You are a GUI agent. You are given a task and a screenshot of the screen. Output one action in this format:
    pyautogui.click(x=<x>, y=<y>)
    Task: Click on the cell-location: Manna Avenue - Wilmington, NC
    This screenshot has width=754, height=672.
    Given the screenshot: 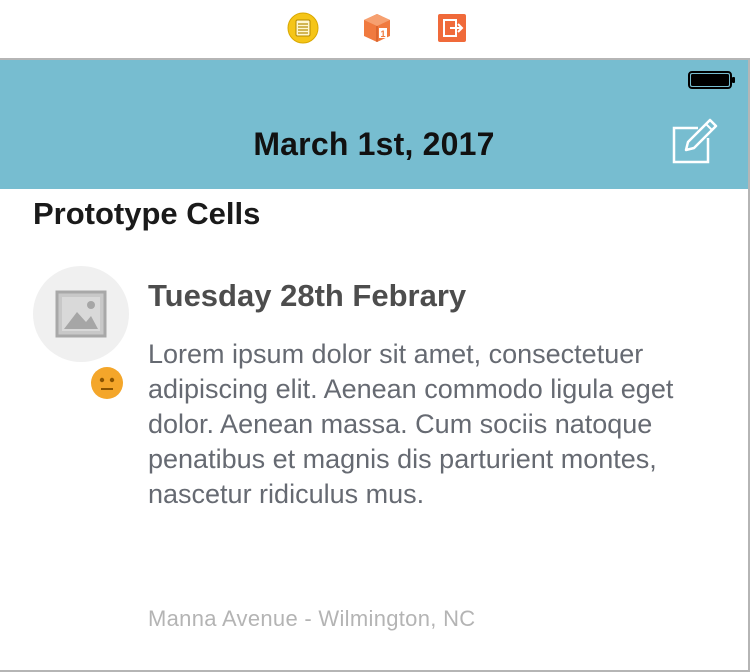 What is the action you would take?
    pyautogui.click(x=312, y=618)
    